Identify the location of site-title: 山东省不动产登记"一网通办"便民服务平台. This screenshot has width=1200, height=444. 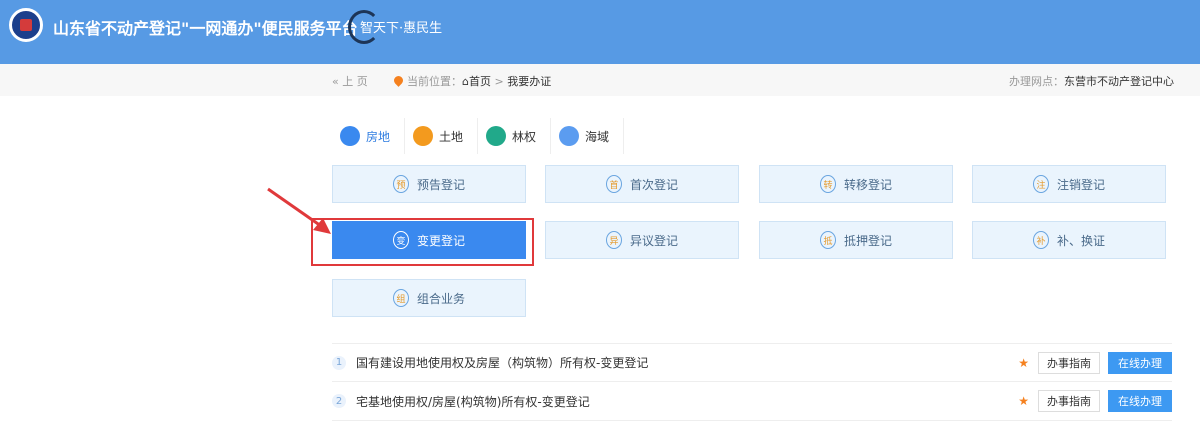
(205, 28).